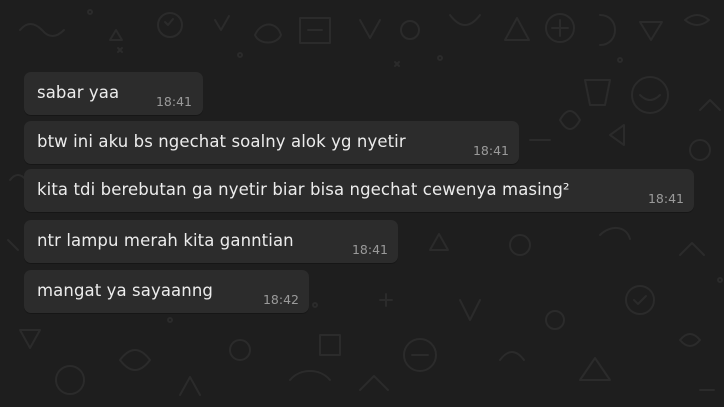 The width and height of the screenshot is (724, 407). What do you see at coordinates (78, 92) in the screenshot?
I see `message-text: sabar yaa` at bounding box center [78, 92].